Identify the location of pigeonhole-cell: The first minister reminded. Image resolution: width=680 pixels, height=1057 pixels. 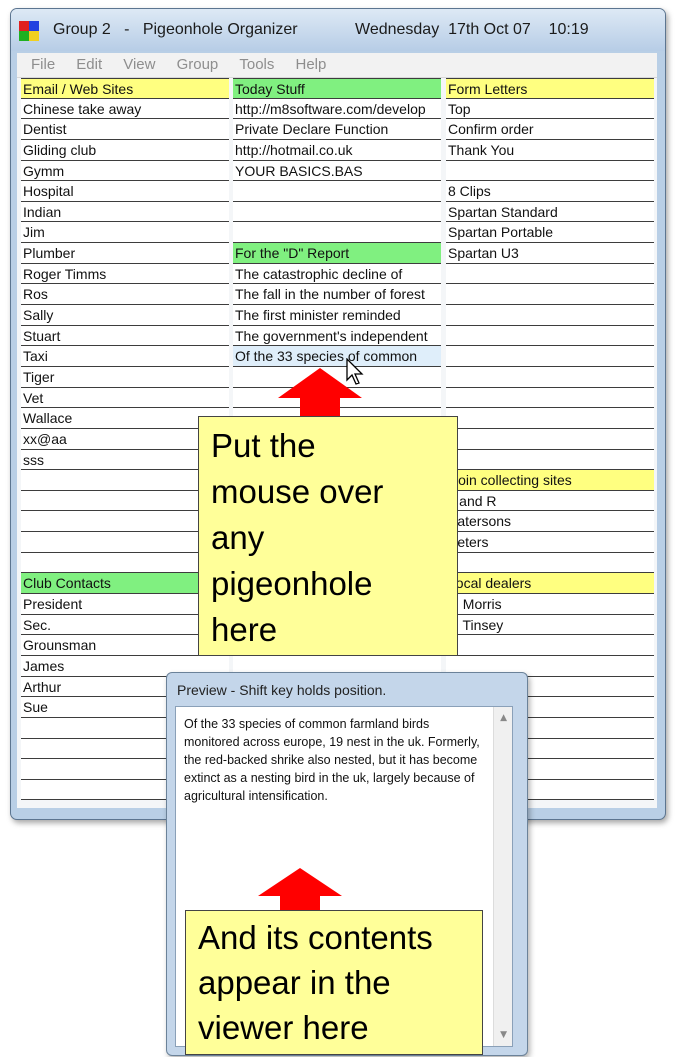
(337, 315).